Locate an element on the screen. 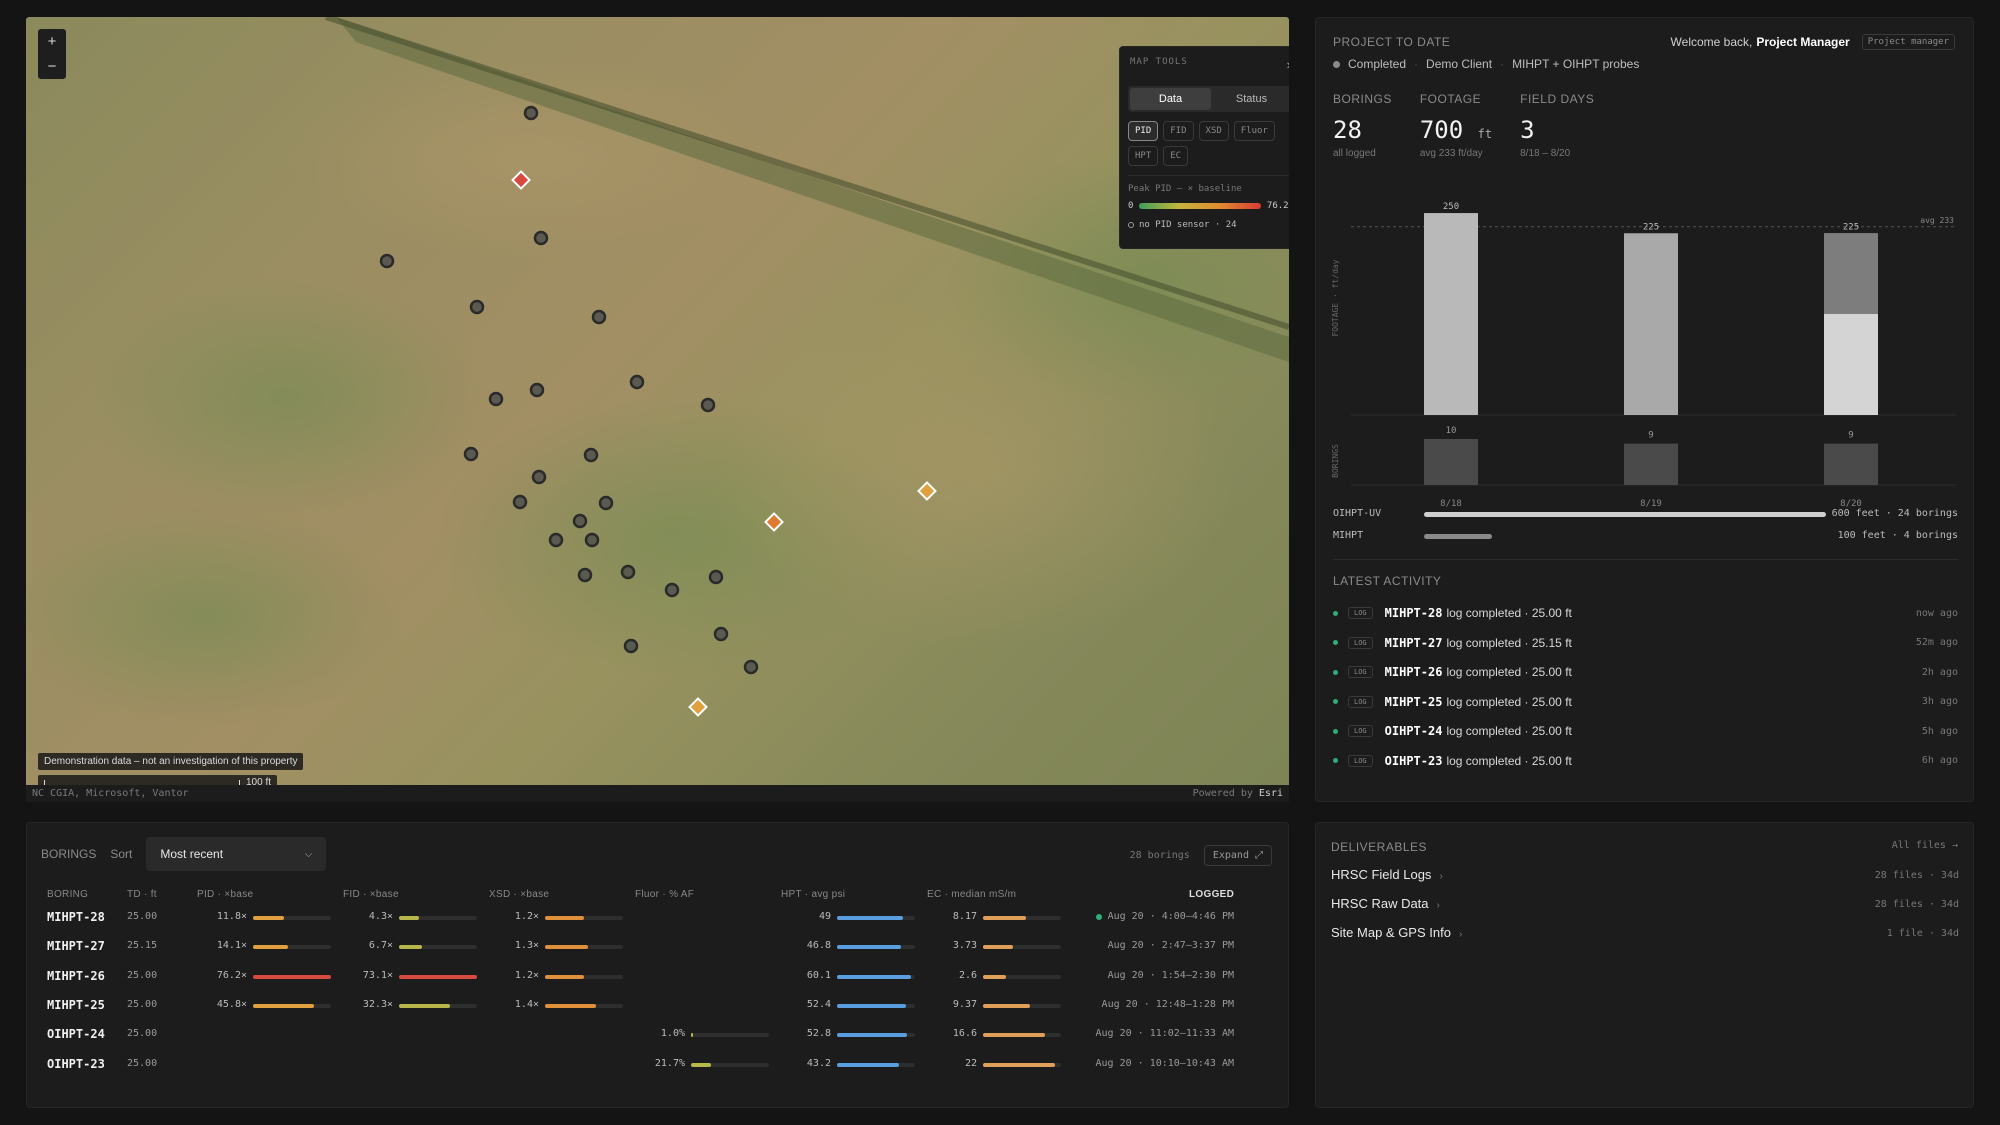  pid-bar is located at coordinates (292, 947).